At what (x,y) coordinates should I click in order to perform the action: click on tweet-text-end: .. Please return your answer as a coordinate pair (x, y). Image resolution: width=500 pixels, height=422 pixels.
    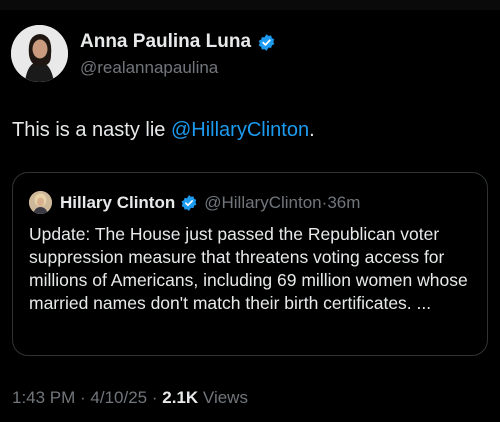
    Looking at the image, I should click on (312, 130).